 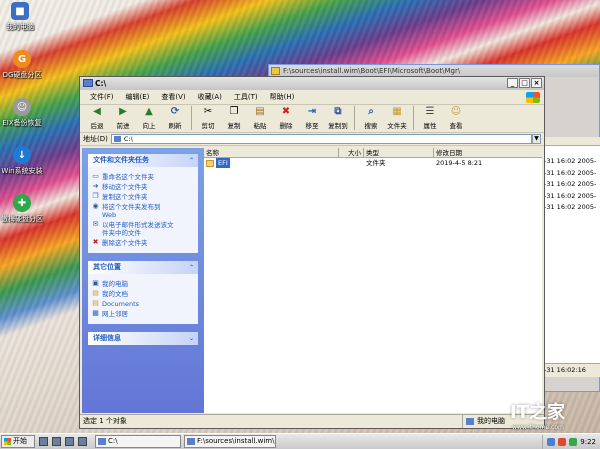 What do you see at coordinates (456, 118) in the screenshot?
I see `views-button: ☺ 查看` at bounding box center [456, 118].